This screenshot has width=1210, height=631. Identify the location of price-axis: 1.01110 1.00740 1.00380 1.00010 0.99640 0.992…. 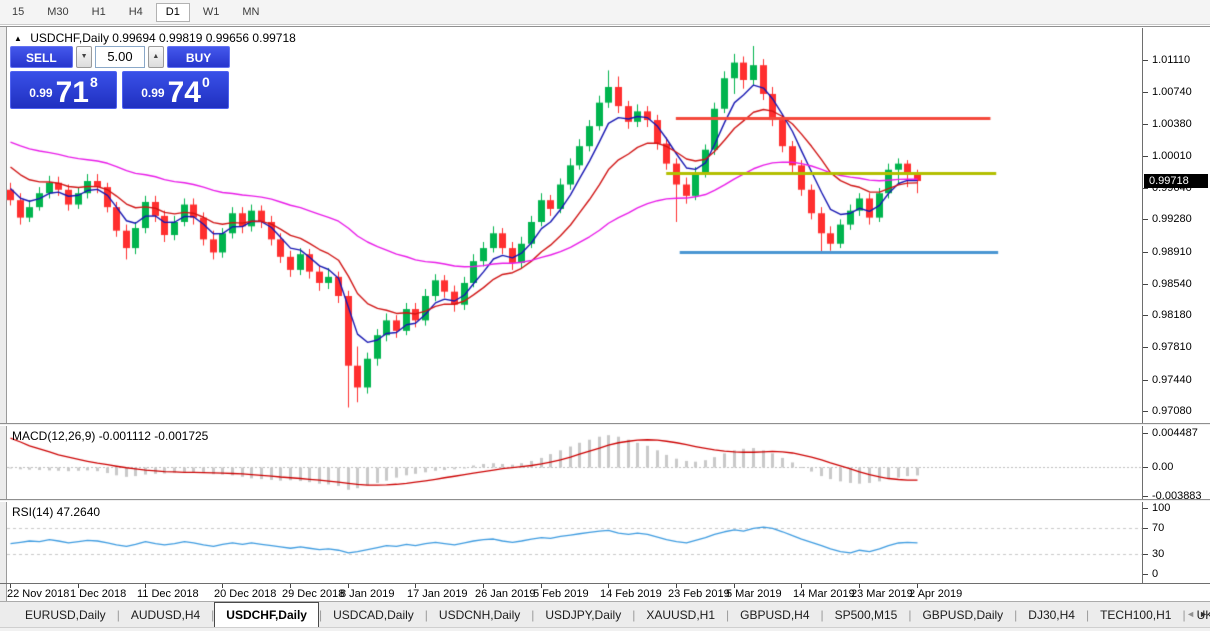
(1176, 225).